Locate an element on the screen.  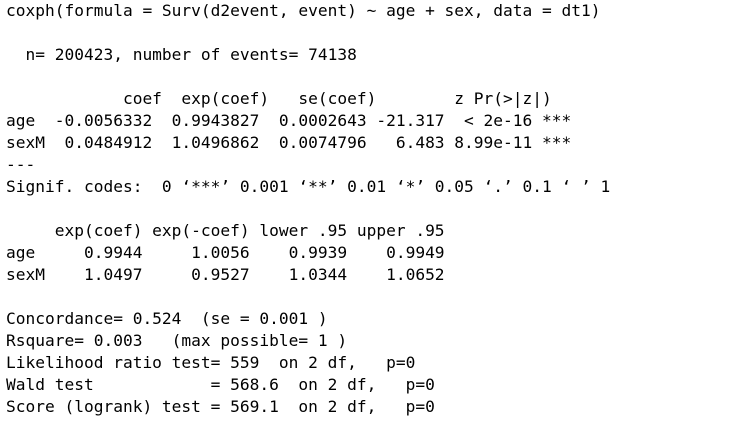
ci-table-header: exp(coef) exp(-coef) lower .95 upper .95 is located at coordinates (225, 230).